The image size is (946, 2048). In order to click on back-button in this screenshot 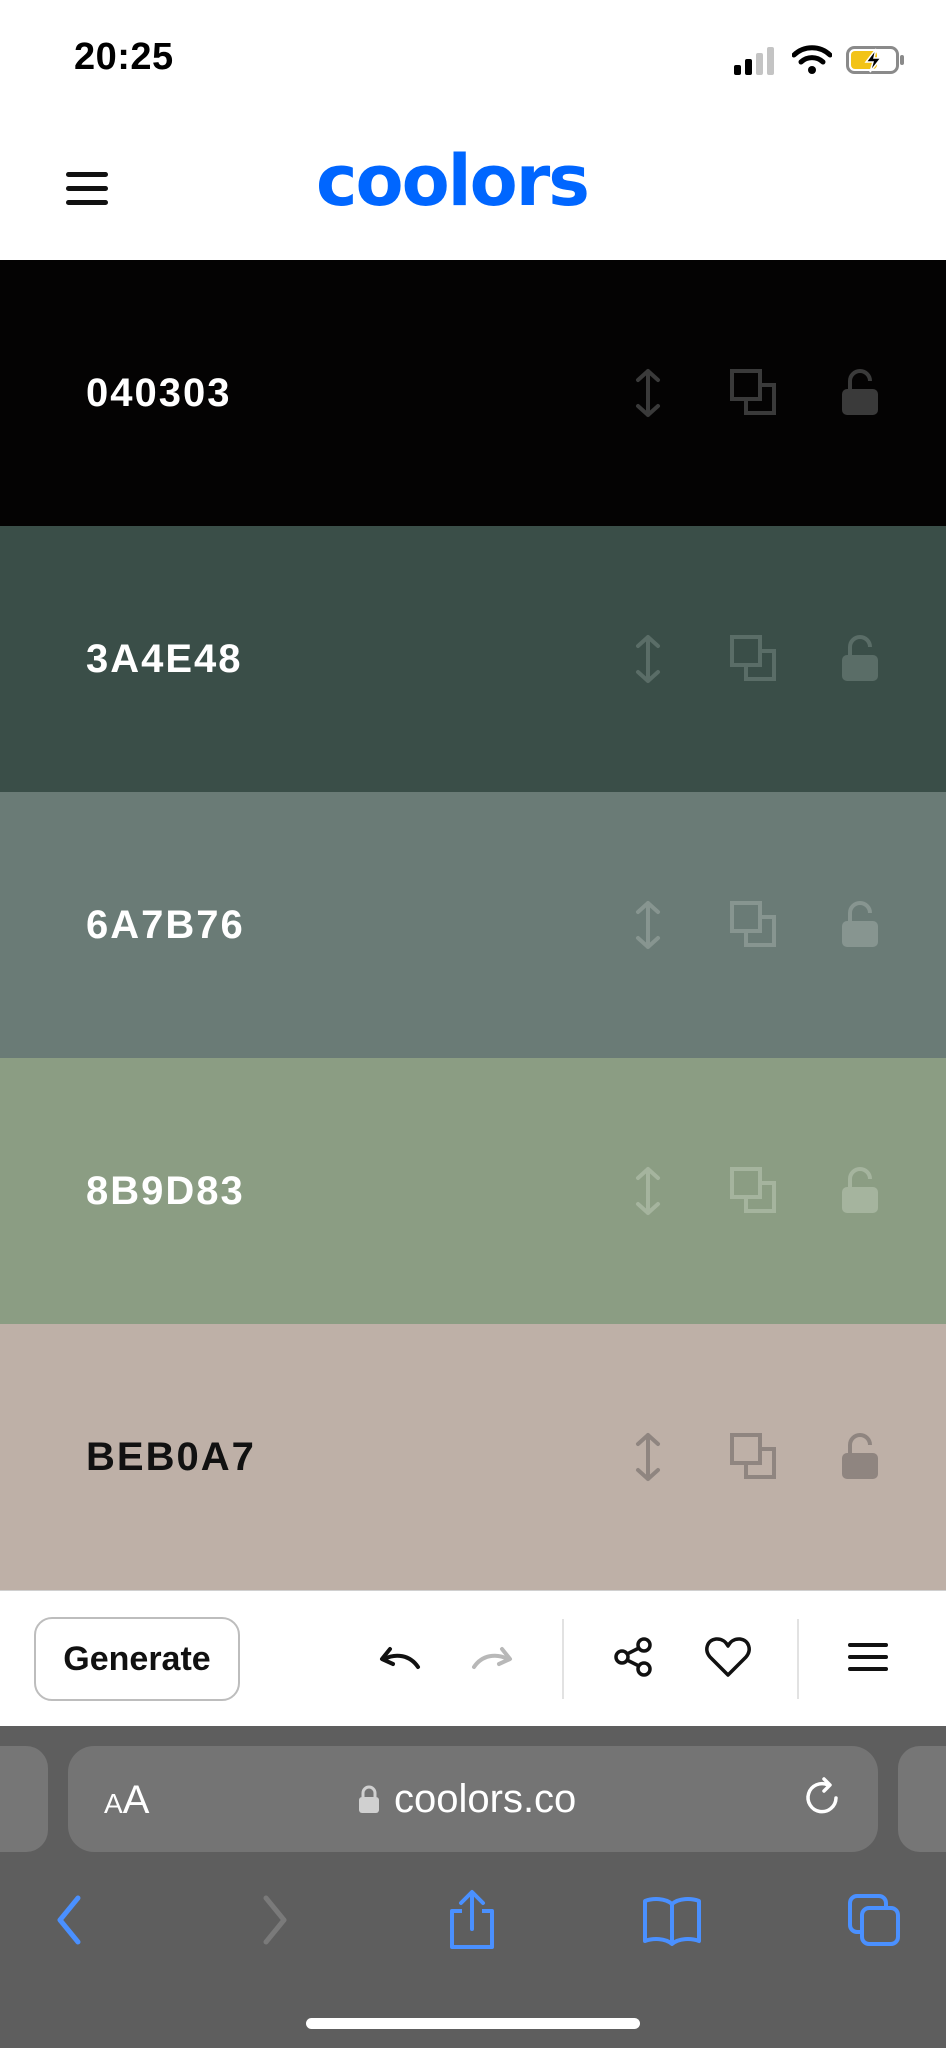, I will do `click(70, 1920)`.